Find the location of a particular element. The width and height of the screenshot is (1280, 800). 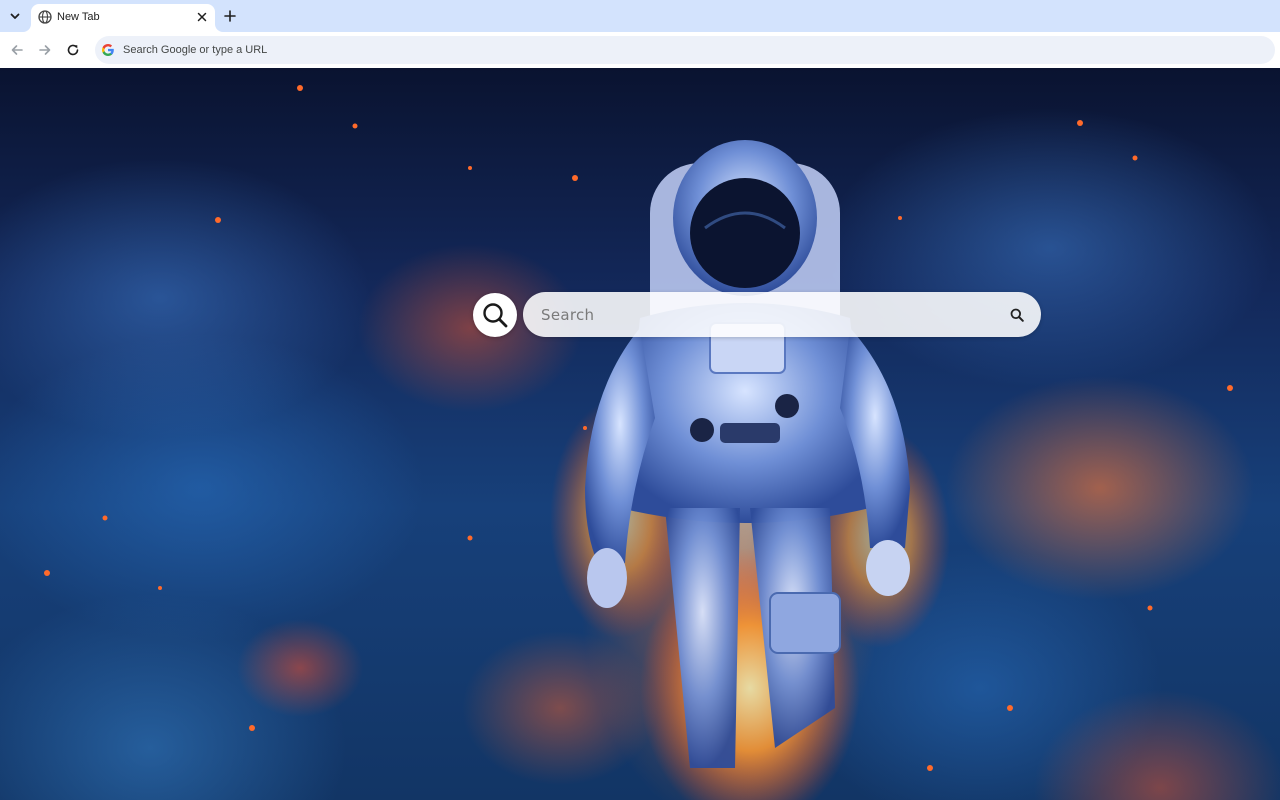

new-tab-button is located at coordinates (230, 16).